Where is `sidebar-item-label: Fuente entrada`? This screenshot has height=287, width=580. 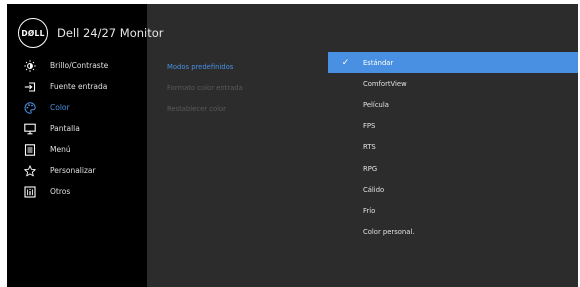
sidebar-item-label: Fuente entrada is located at coordinates (79, 86).